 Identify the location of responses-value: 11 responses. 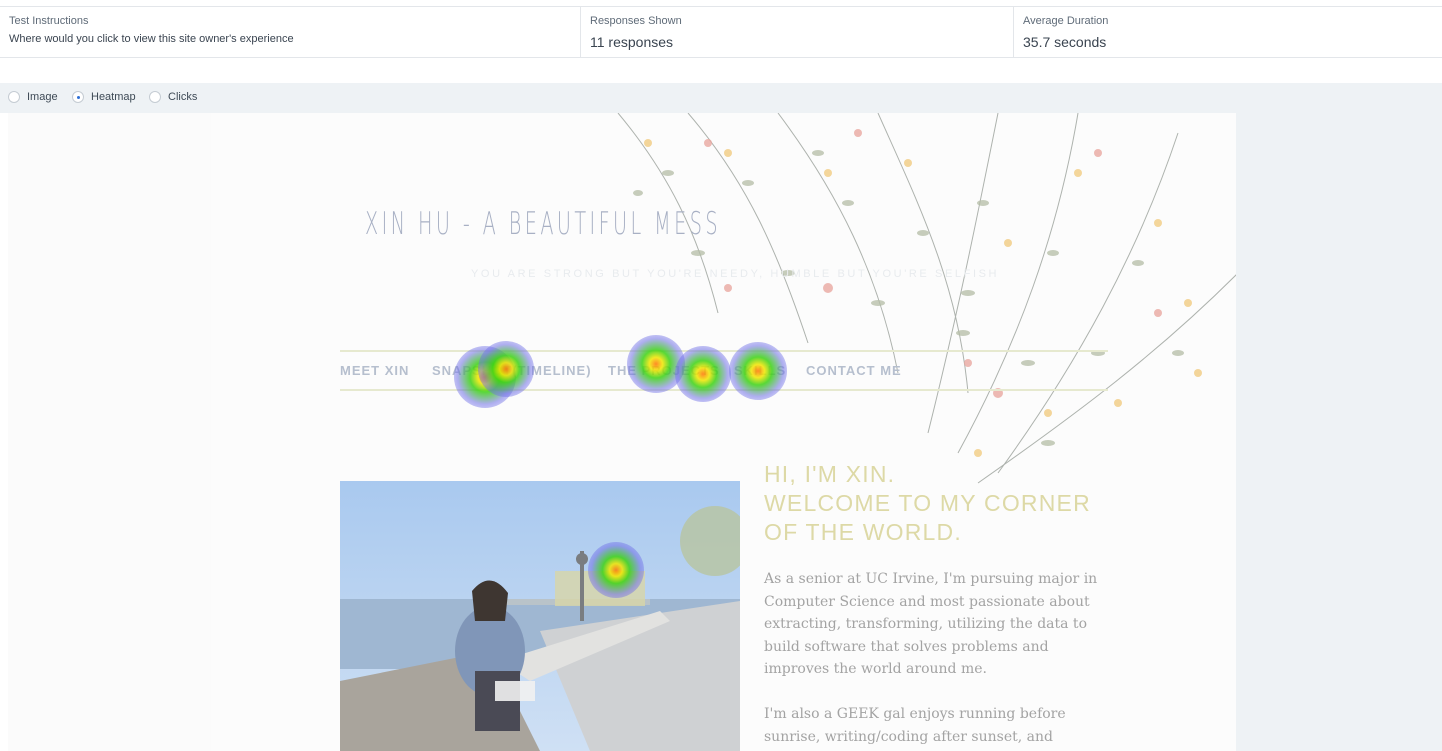
(632, 42).